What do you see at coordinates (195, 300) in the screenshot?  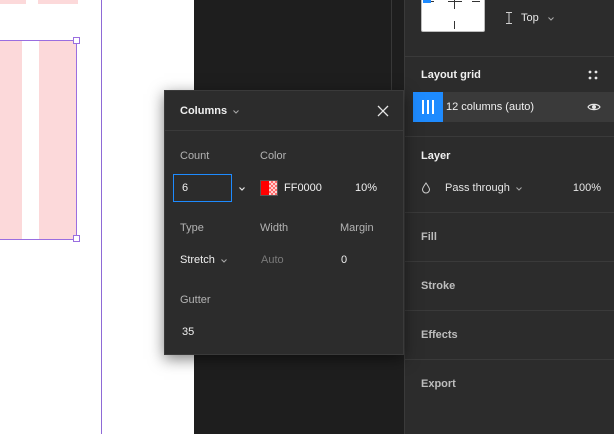 I see `gutter-label: Gutter` at bounding box center [195, 300].